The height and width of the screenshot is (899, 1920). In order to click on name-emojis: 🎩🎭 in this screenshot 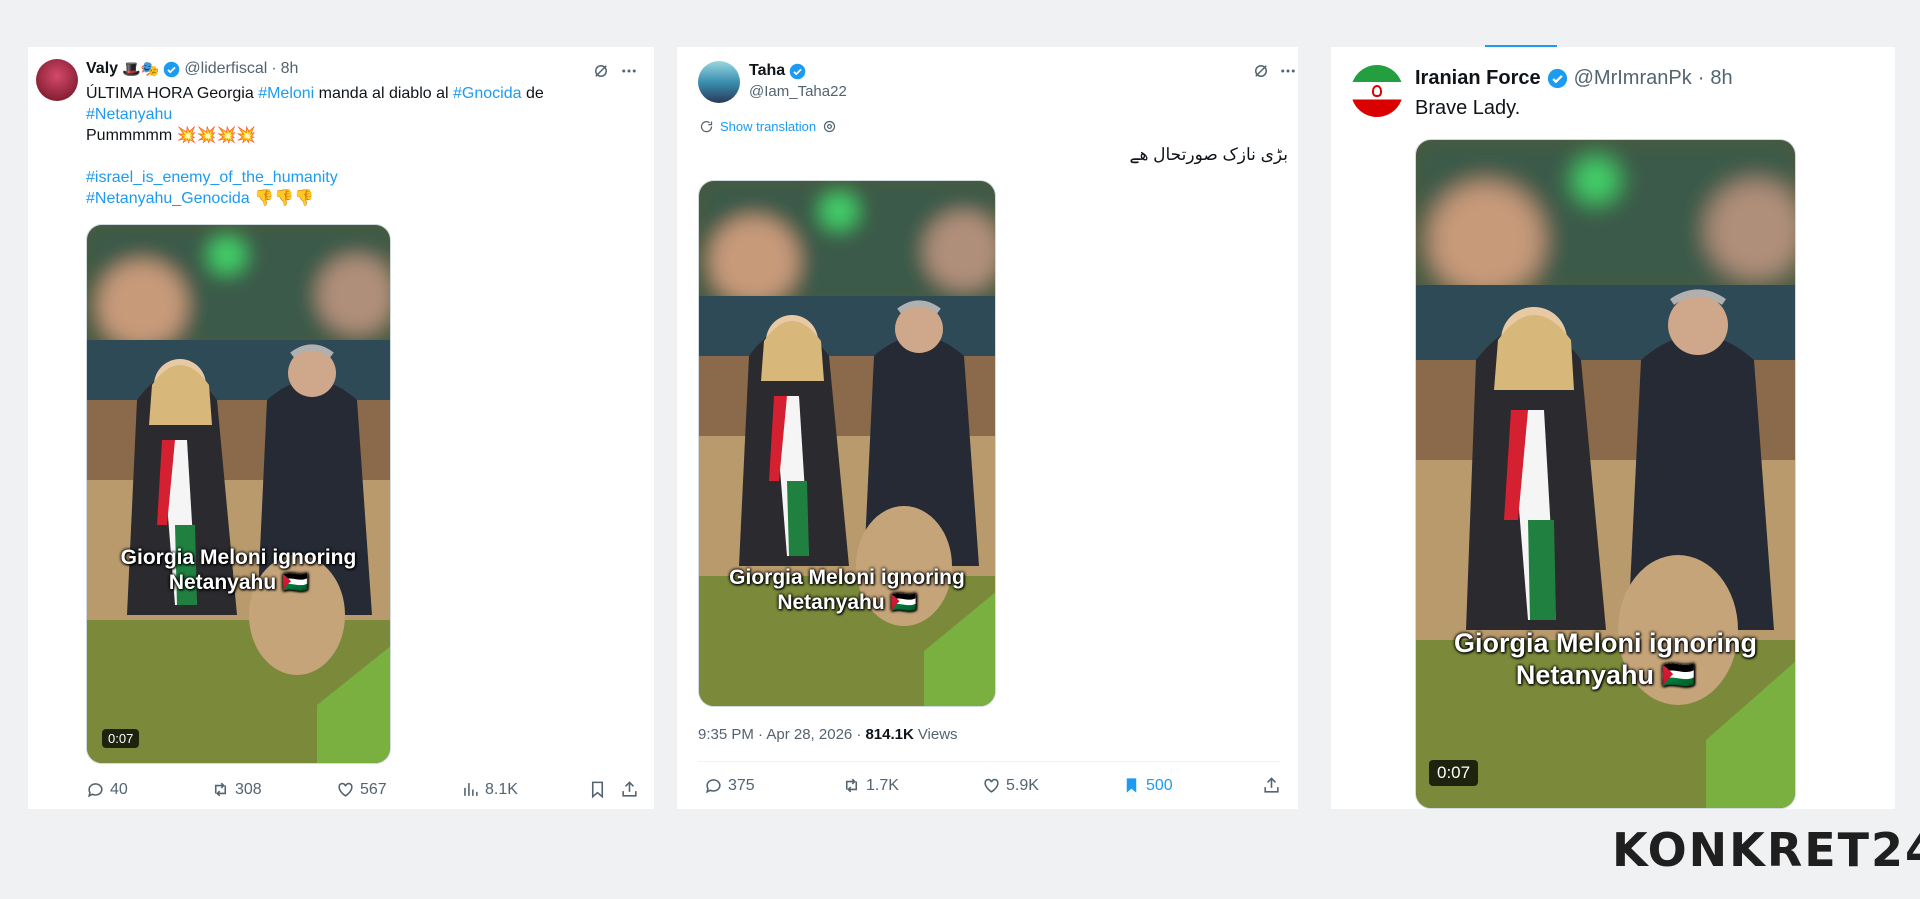, I will do `click(141, 69)`.